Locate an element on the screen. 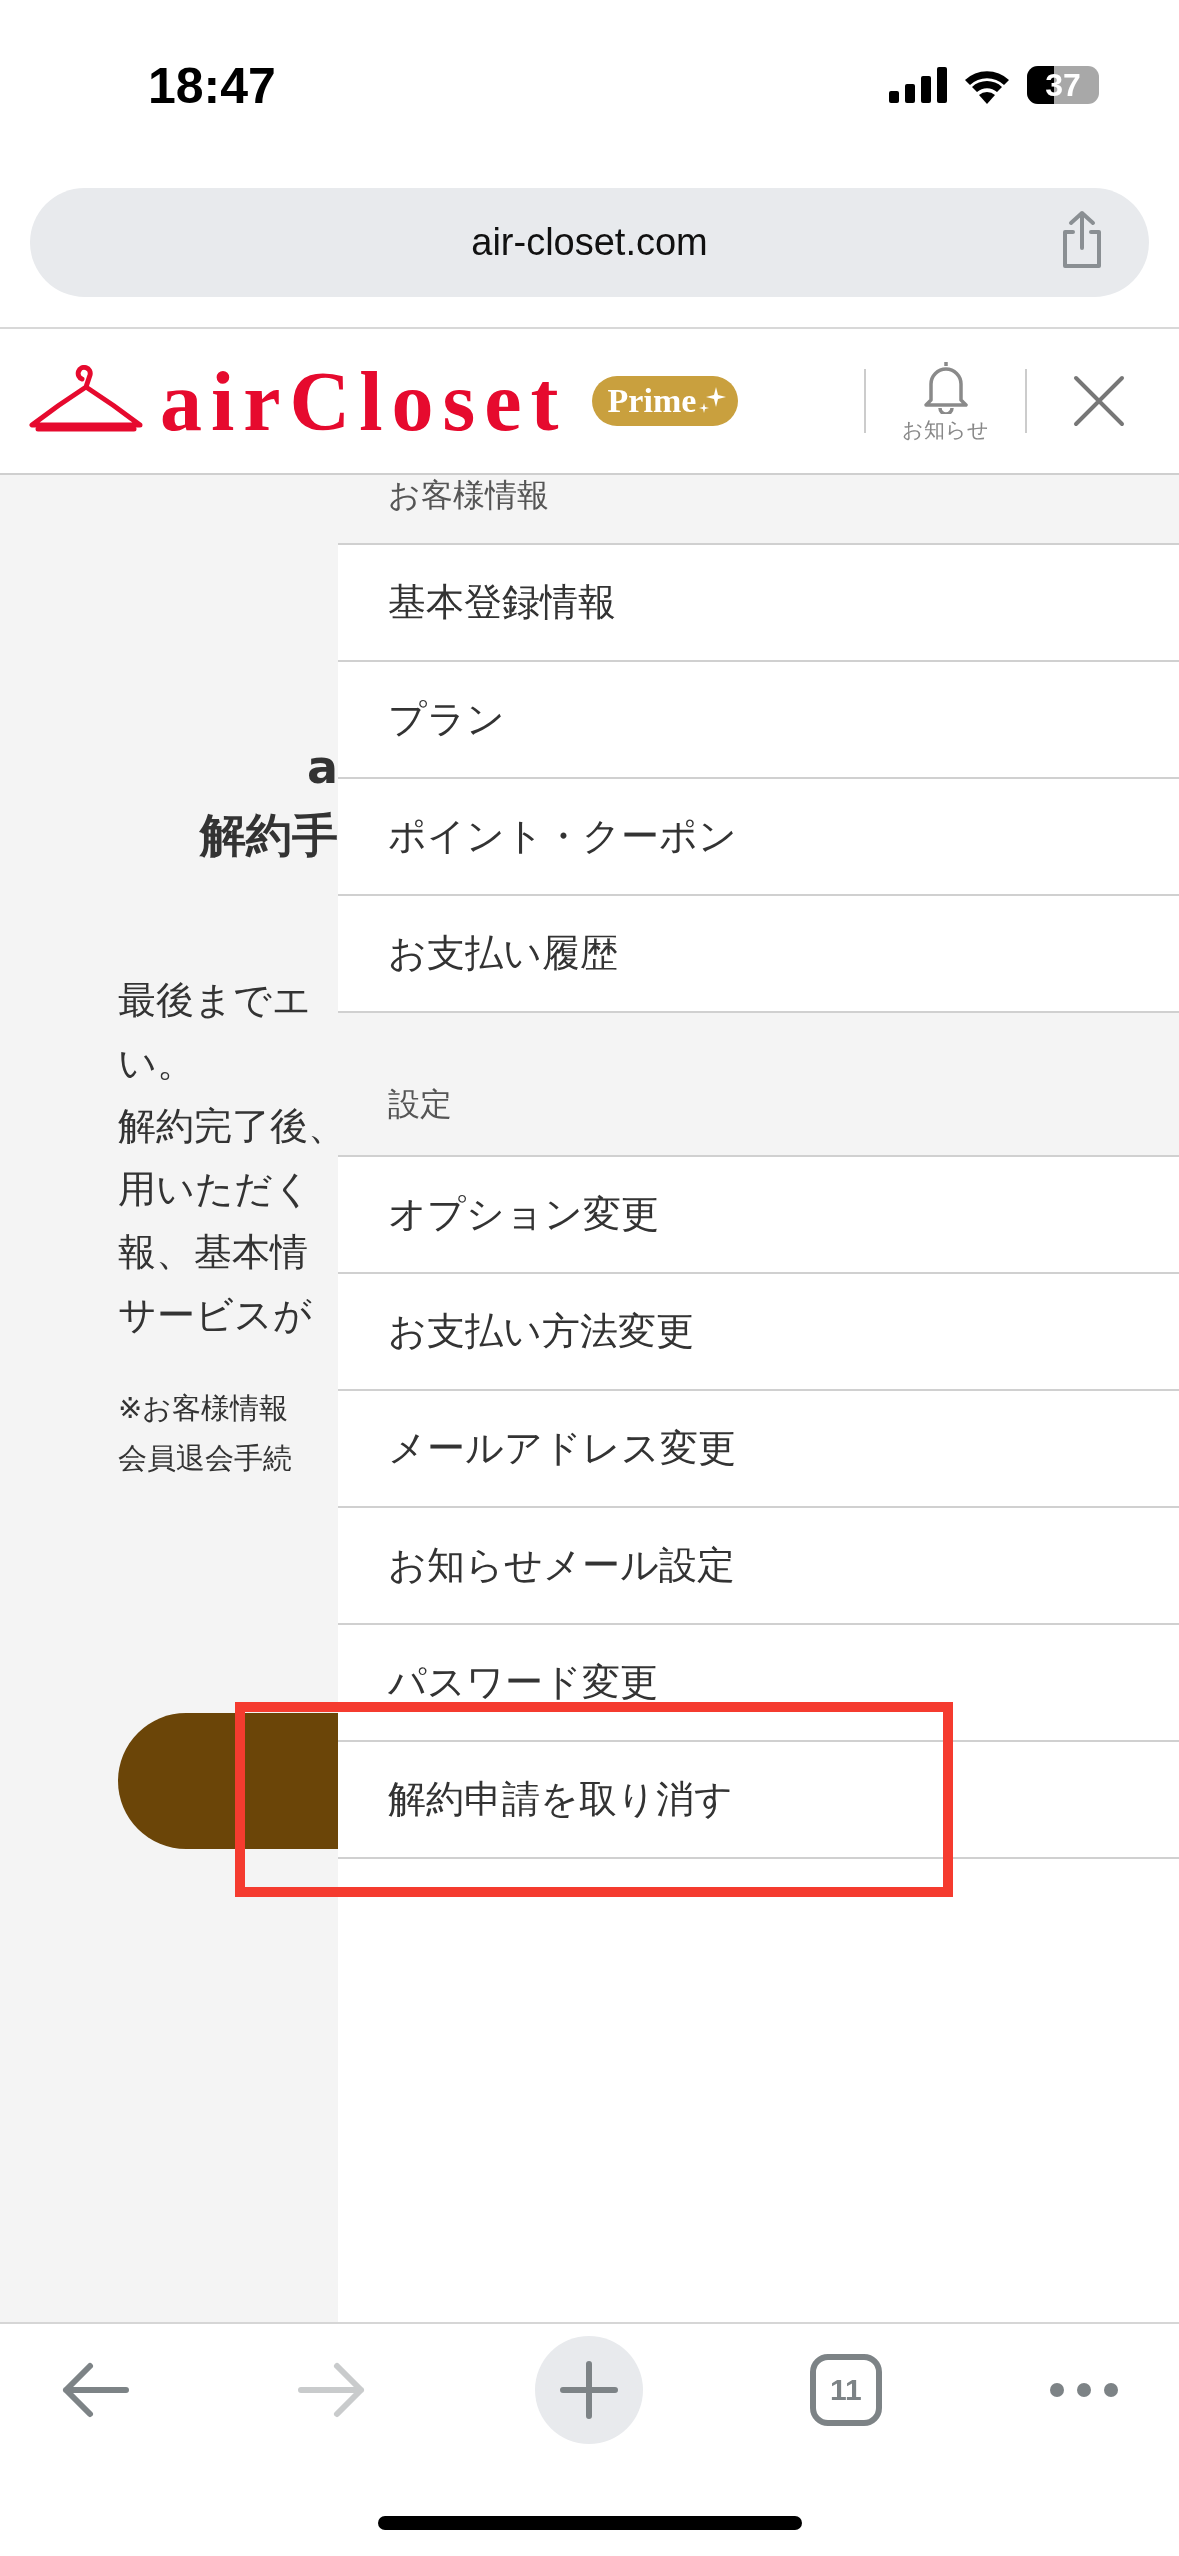  note-text: ※お客様情報 is located at coordinates (204, 1408).